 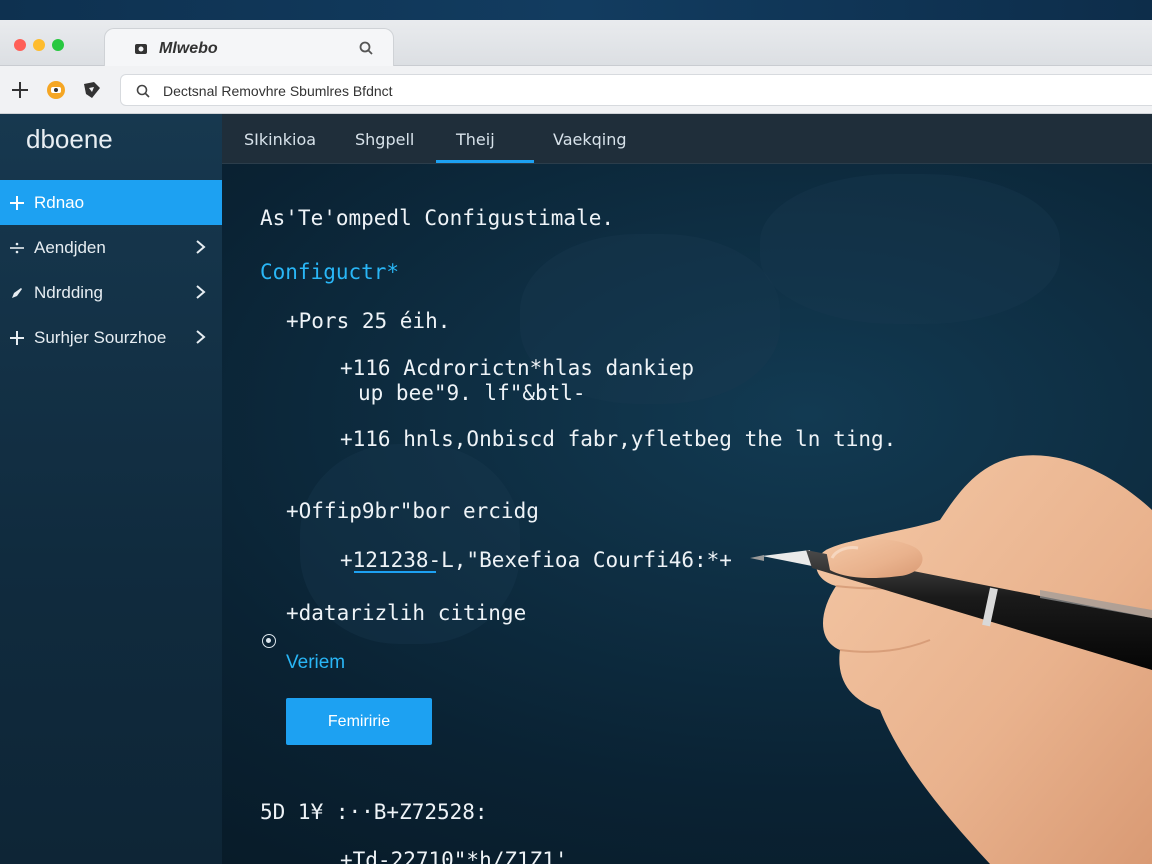 I want to click on section-heading: Configuctr*, so click(x=330, y=272).